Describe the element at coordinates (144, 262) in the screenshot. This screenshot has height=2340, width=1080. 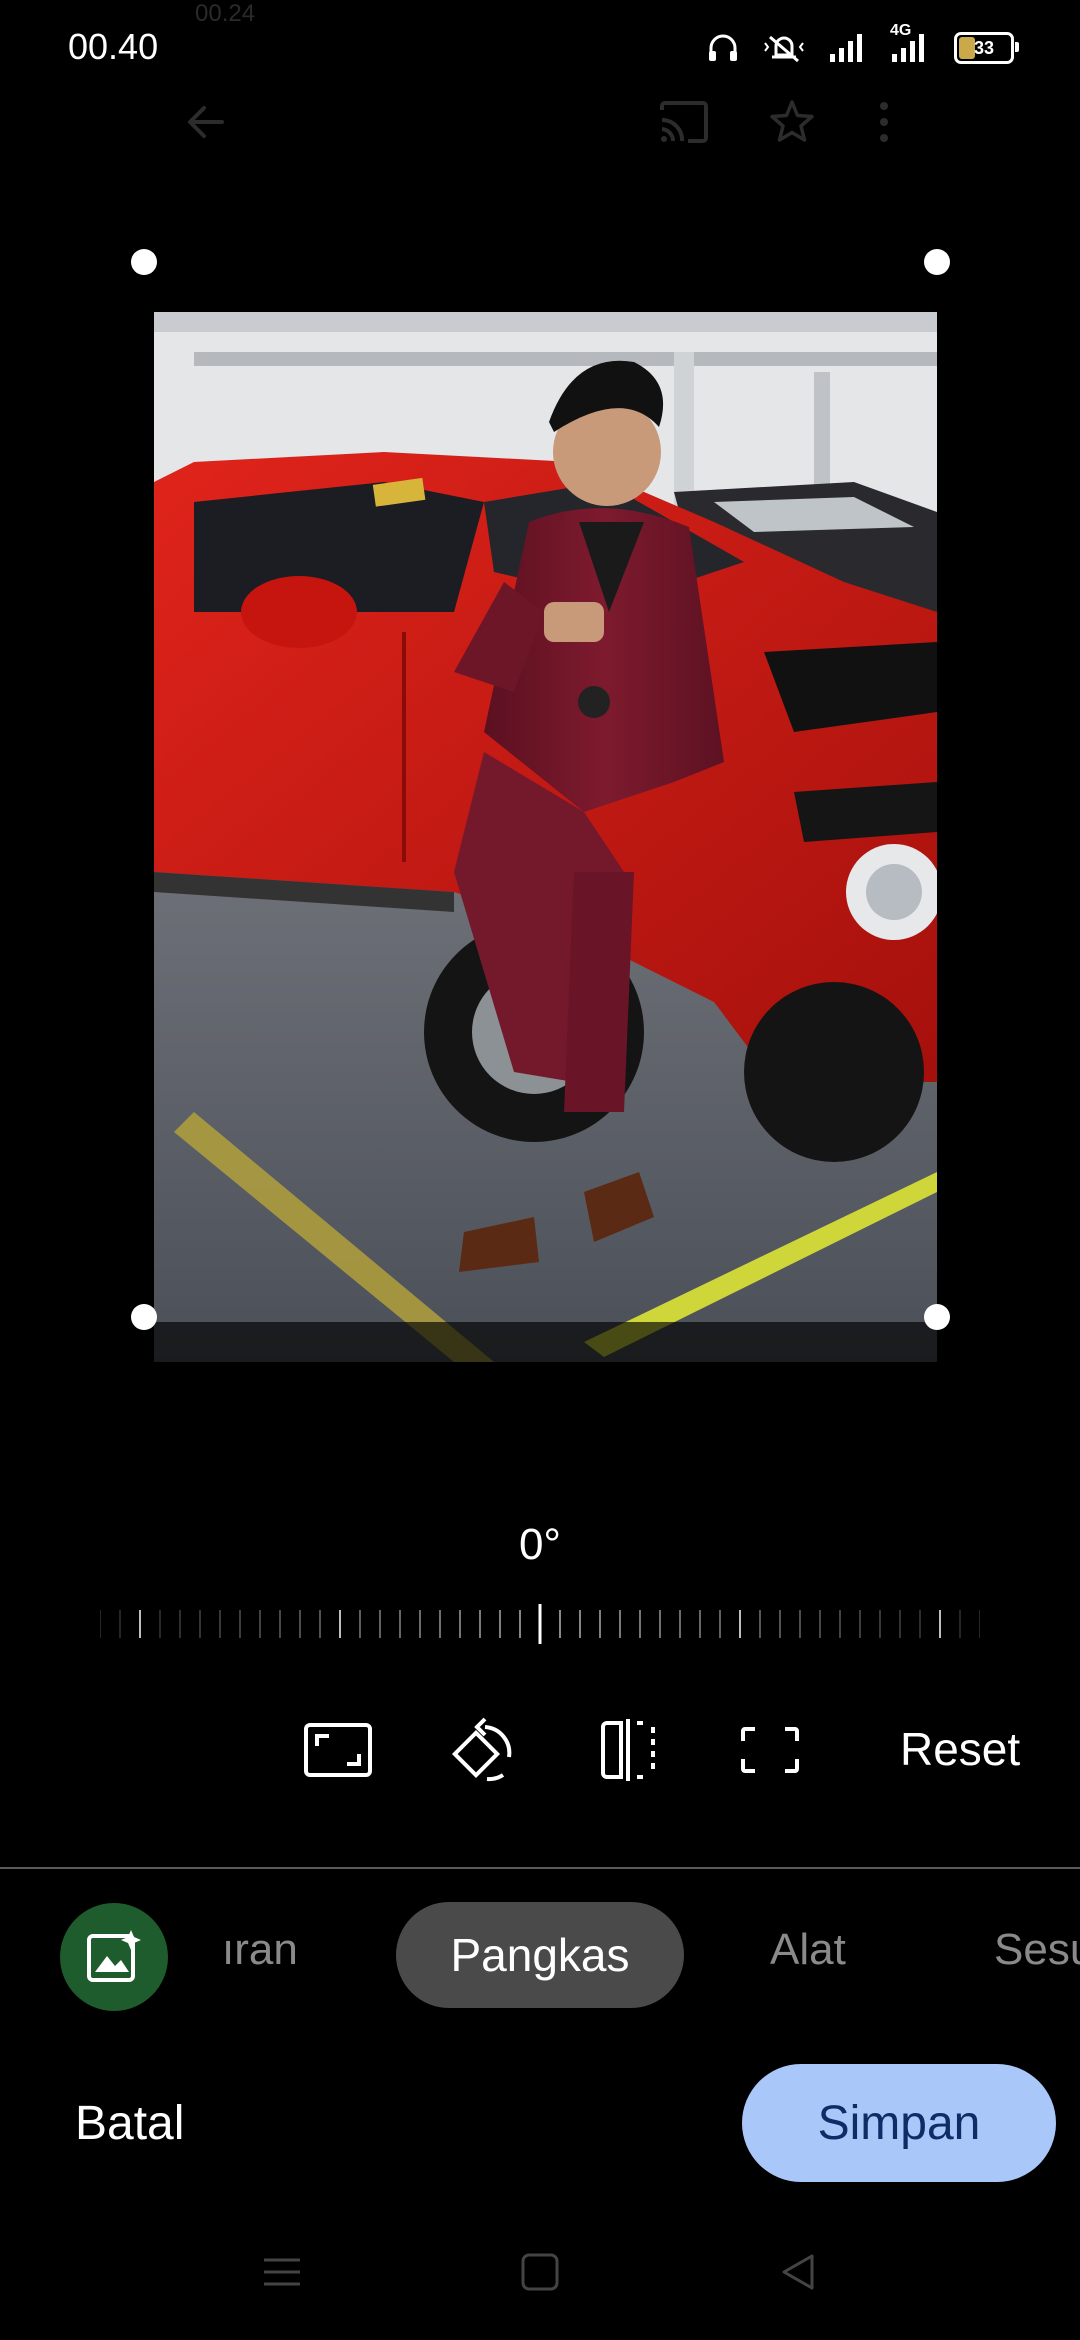
I see `crop-handle-top-left` at that location.